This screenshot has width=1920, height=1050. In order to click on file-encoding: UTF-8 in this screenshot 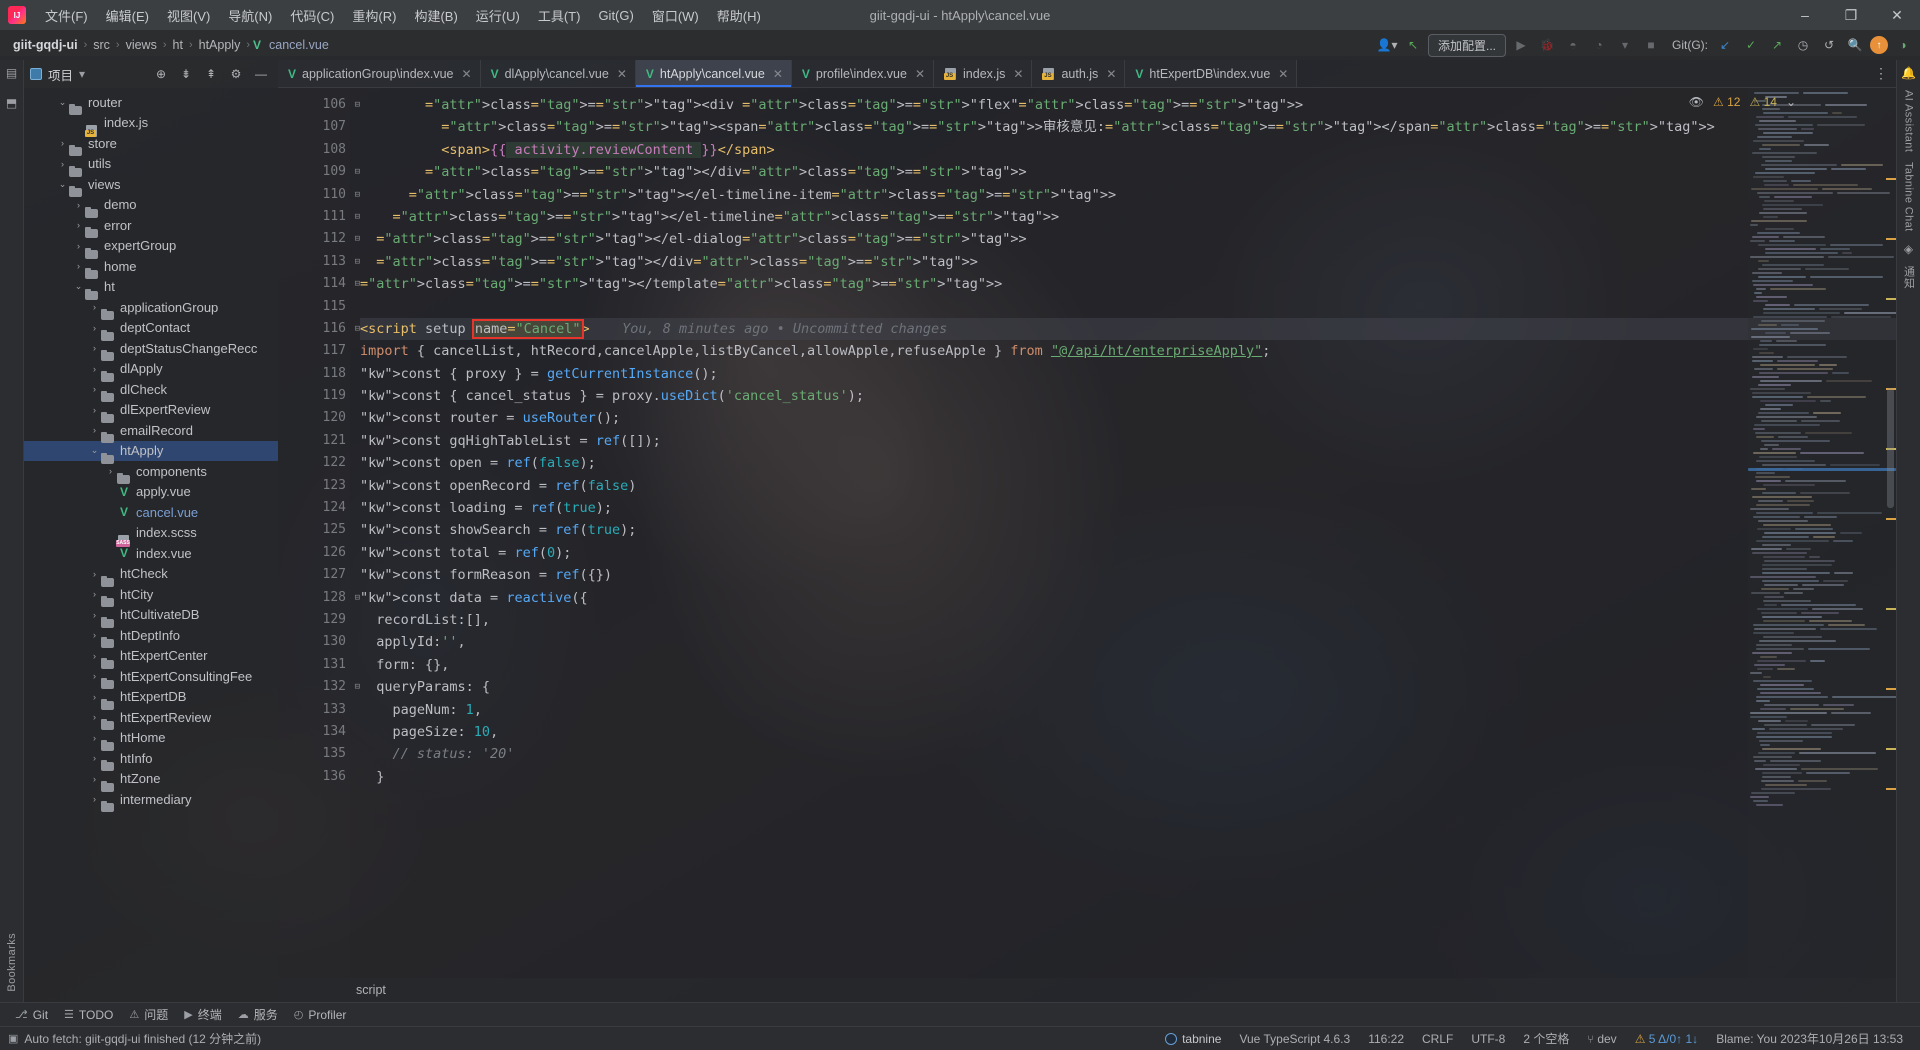, I will do `click(1488, 1039)`.